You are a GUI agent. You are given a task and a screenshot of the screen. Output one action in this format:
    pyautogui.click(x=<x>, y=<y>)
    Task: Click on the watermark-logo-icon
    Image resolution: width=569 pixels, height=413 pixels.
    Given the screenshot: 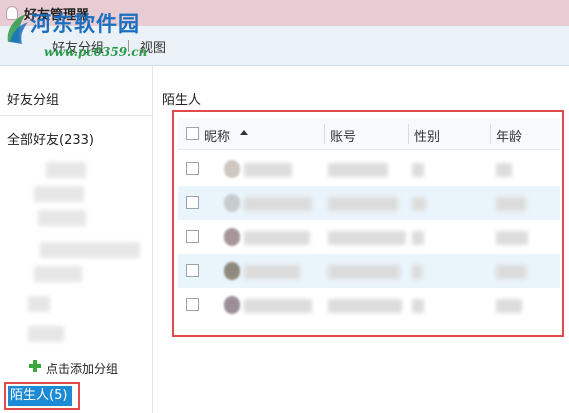 What is the action you would take?
    pyautogui.click(x=17, y=29)
    